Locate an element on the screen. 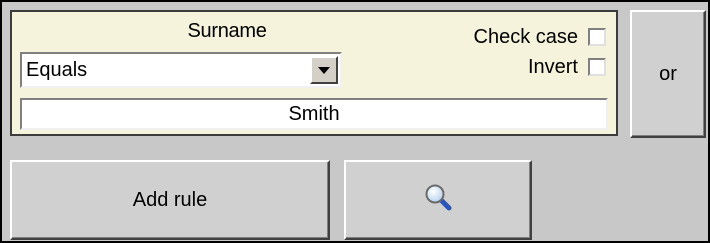 Image resolution: width=710 pixels, height=243 pixels. magnifier-icon is located at coordinates (438, 200).